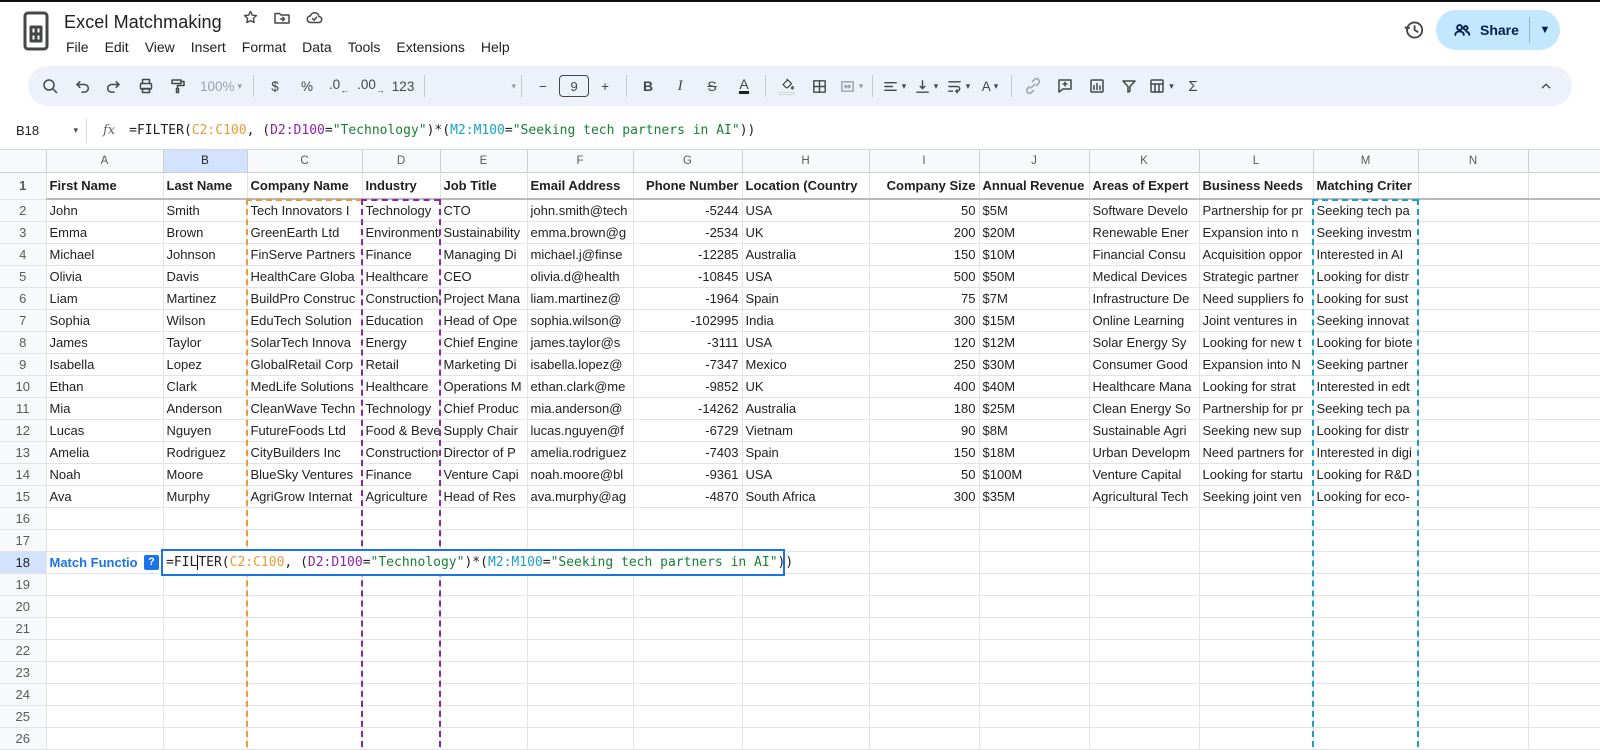 The width and height of the screenshot is (1600, 750). Describe the element at coordinates (484, 606) in the screenshot. I see `cell-E20` at that location.